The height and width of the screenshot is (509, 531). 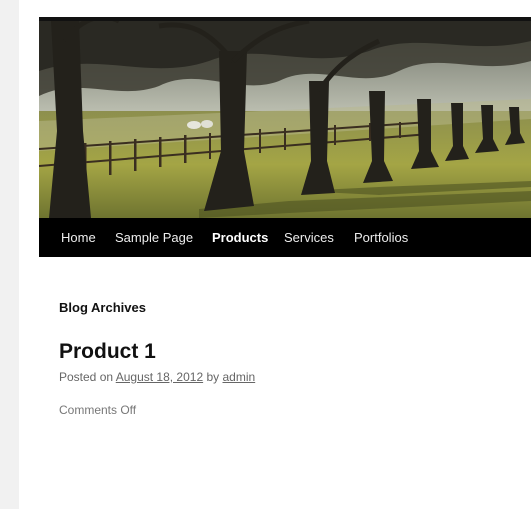 I want to click on post-date-link: August 18, 2012, so click(x=159, y=377).